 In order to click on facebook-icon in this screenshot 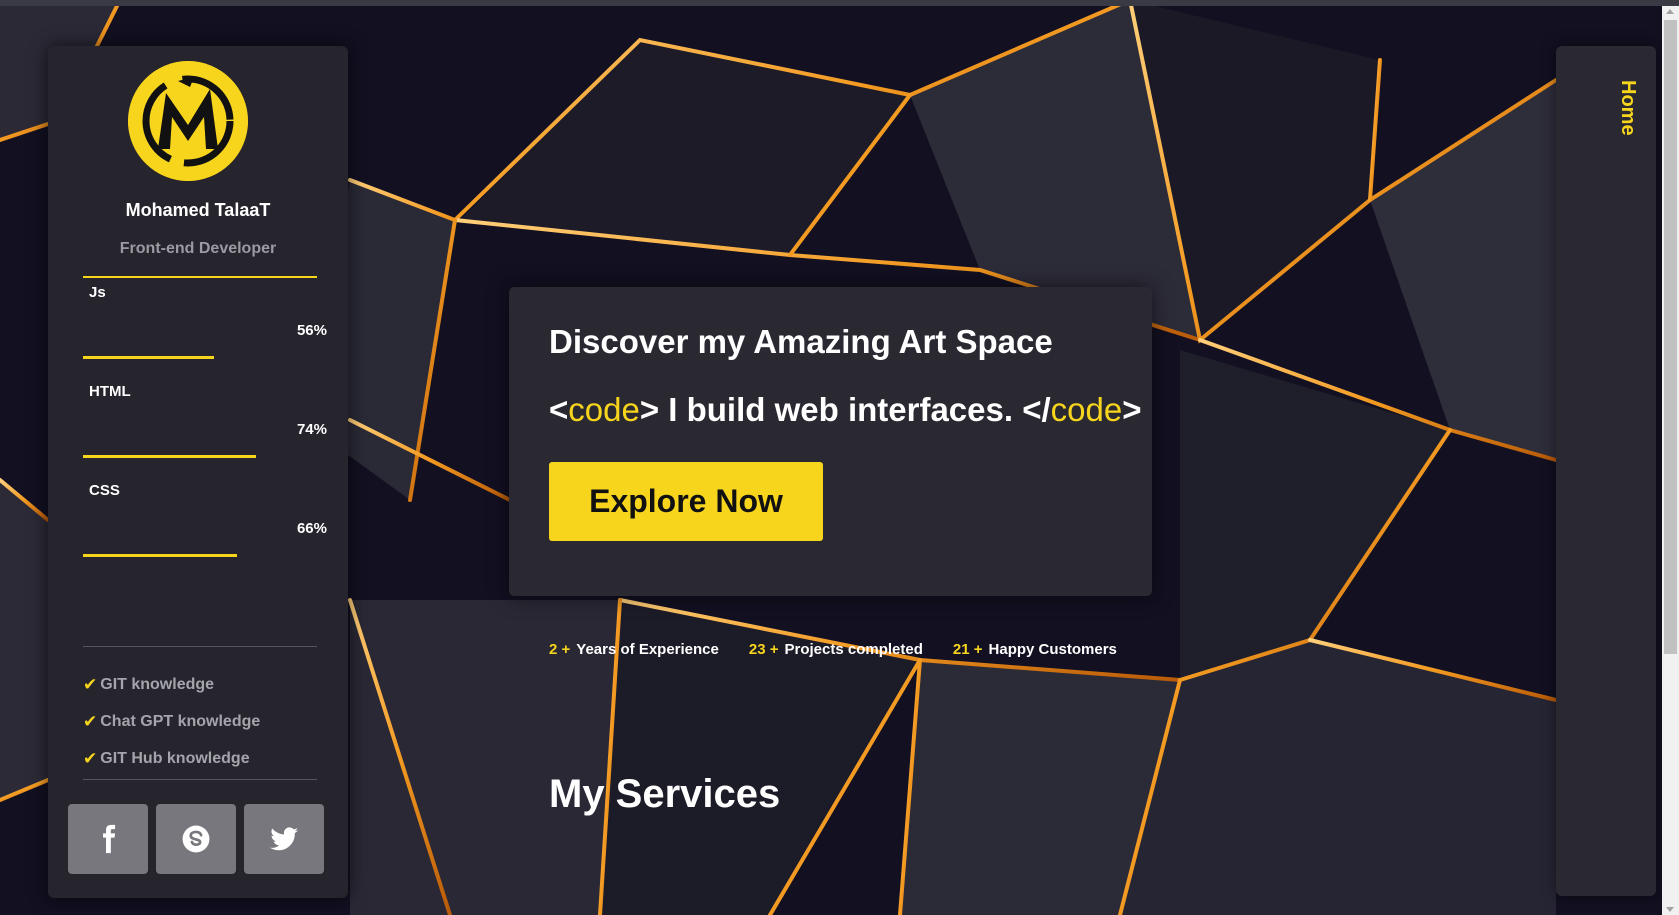, I will do `click(109, 839)`.